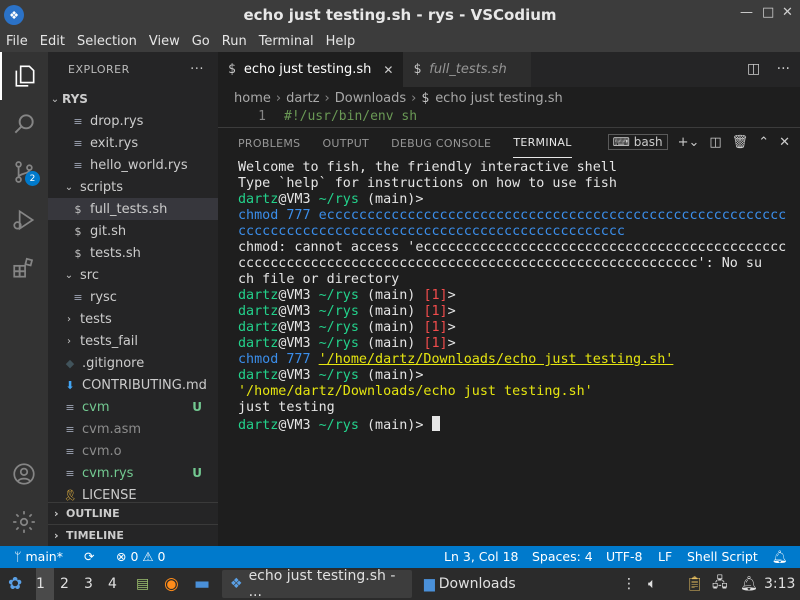 The image size is (800, 600). What do you see at coordinates (133, 99) in the screenshot?
I see `workspace-root: ⌄ RYS` at bounding box center [133, 99].